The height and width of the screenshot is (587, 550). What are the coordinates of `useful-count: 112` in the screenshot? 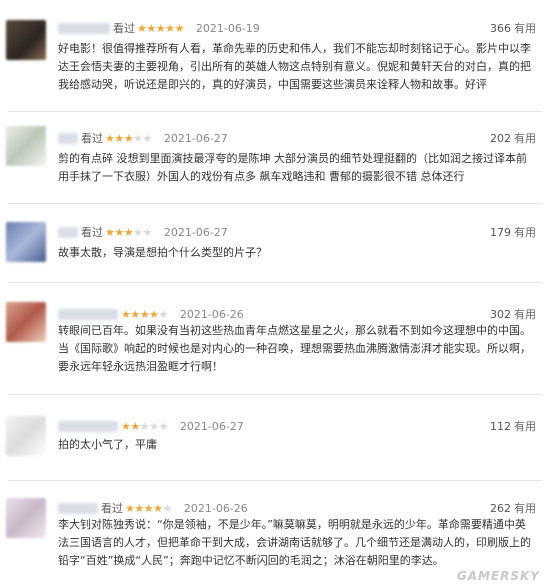 It's located at (500, 426).